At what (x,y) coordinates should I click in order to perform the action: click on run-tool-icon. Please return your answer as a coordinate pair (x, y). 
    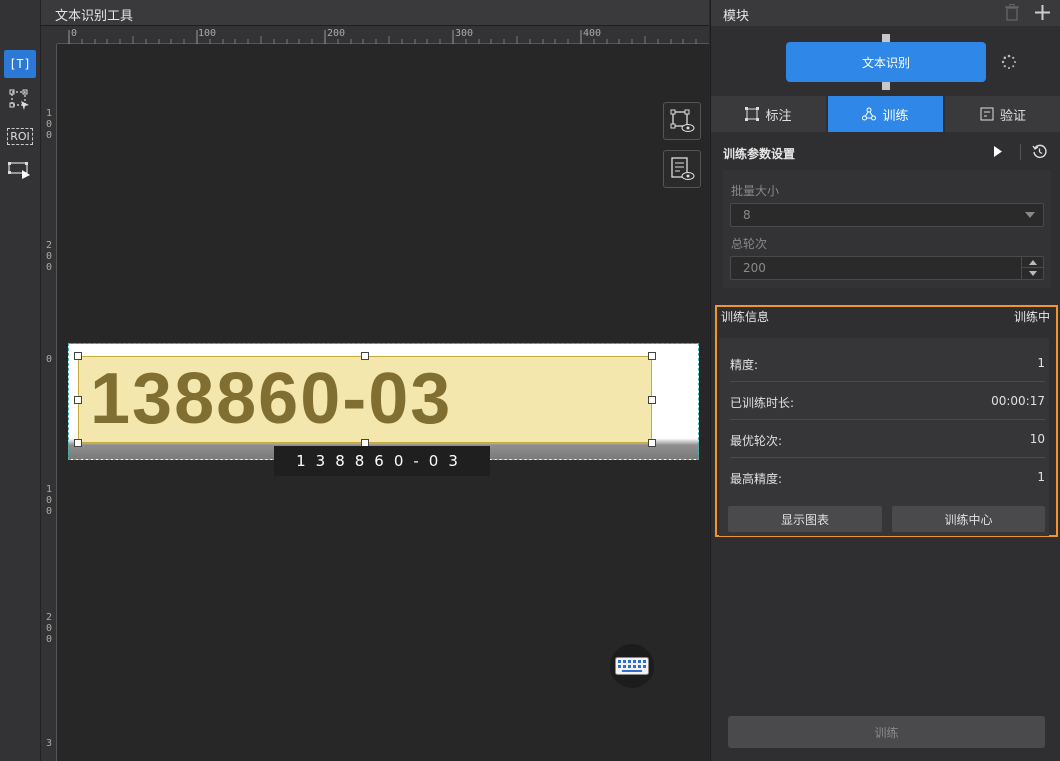
    Looking at the image, I should click on (19, 170).